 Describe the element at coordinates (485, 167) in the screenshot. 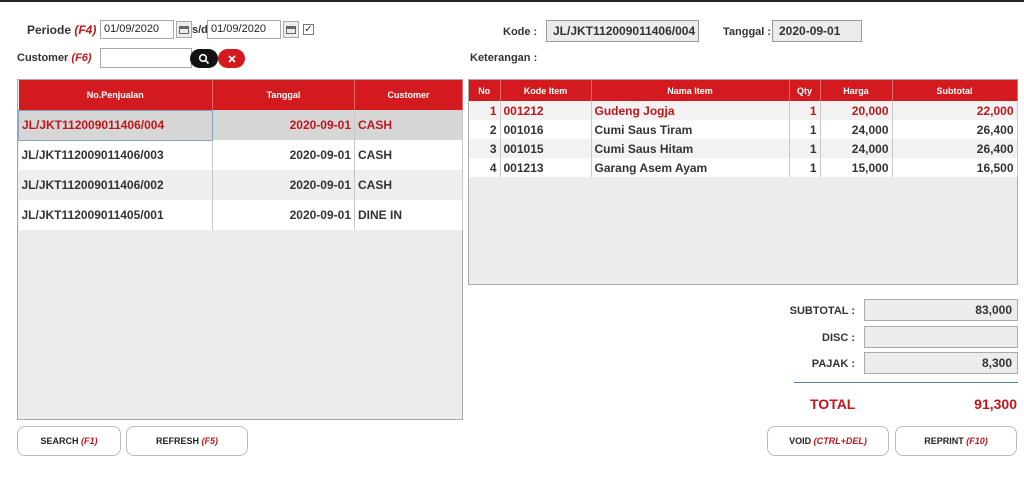

I see `item-no: 4` at that location.